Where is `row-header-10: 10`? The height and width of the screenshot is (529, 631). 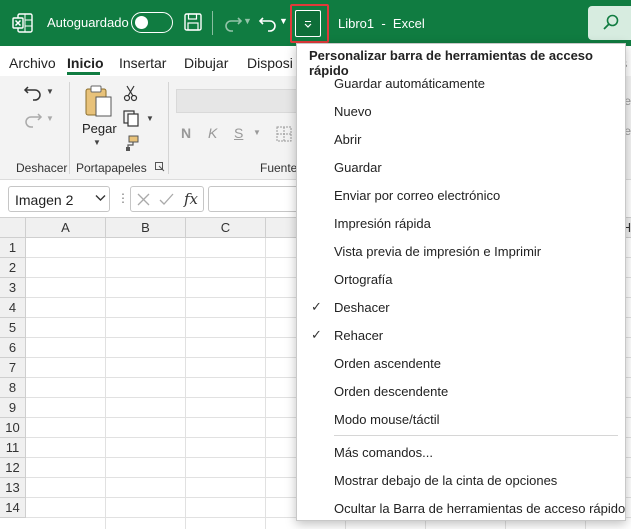 row-header-10: 10 is located at coordinates (13, 428).